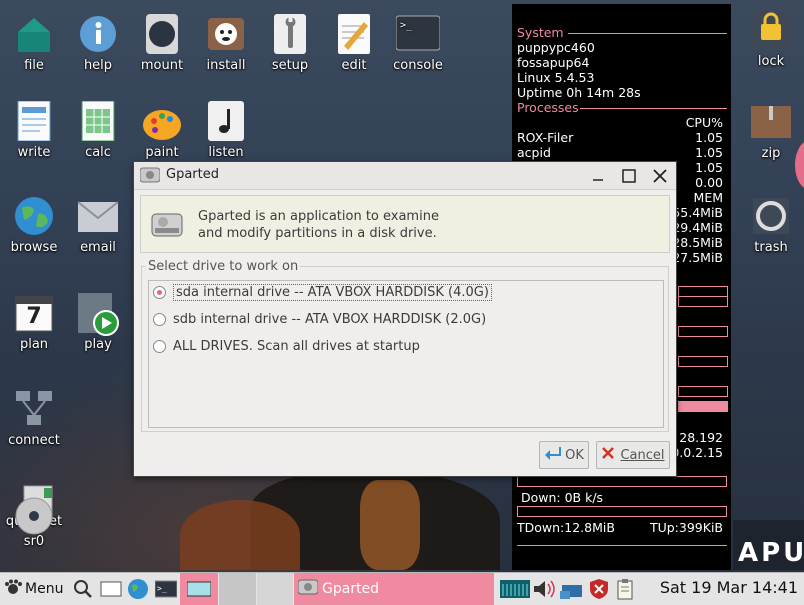 Image resolution: width=804 pixels, height=605 pixels. I want to click on cancel-x-icon, so click(608, 455).